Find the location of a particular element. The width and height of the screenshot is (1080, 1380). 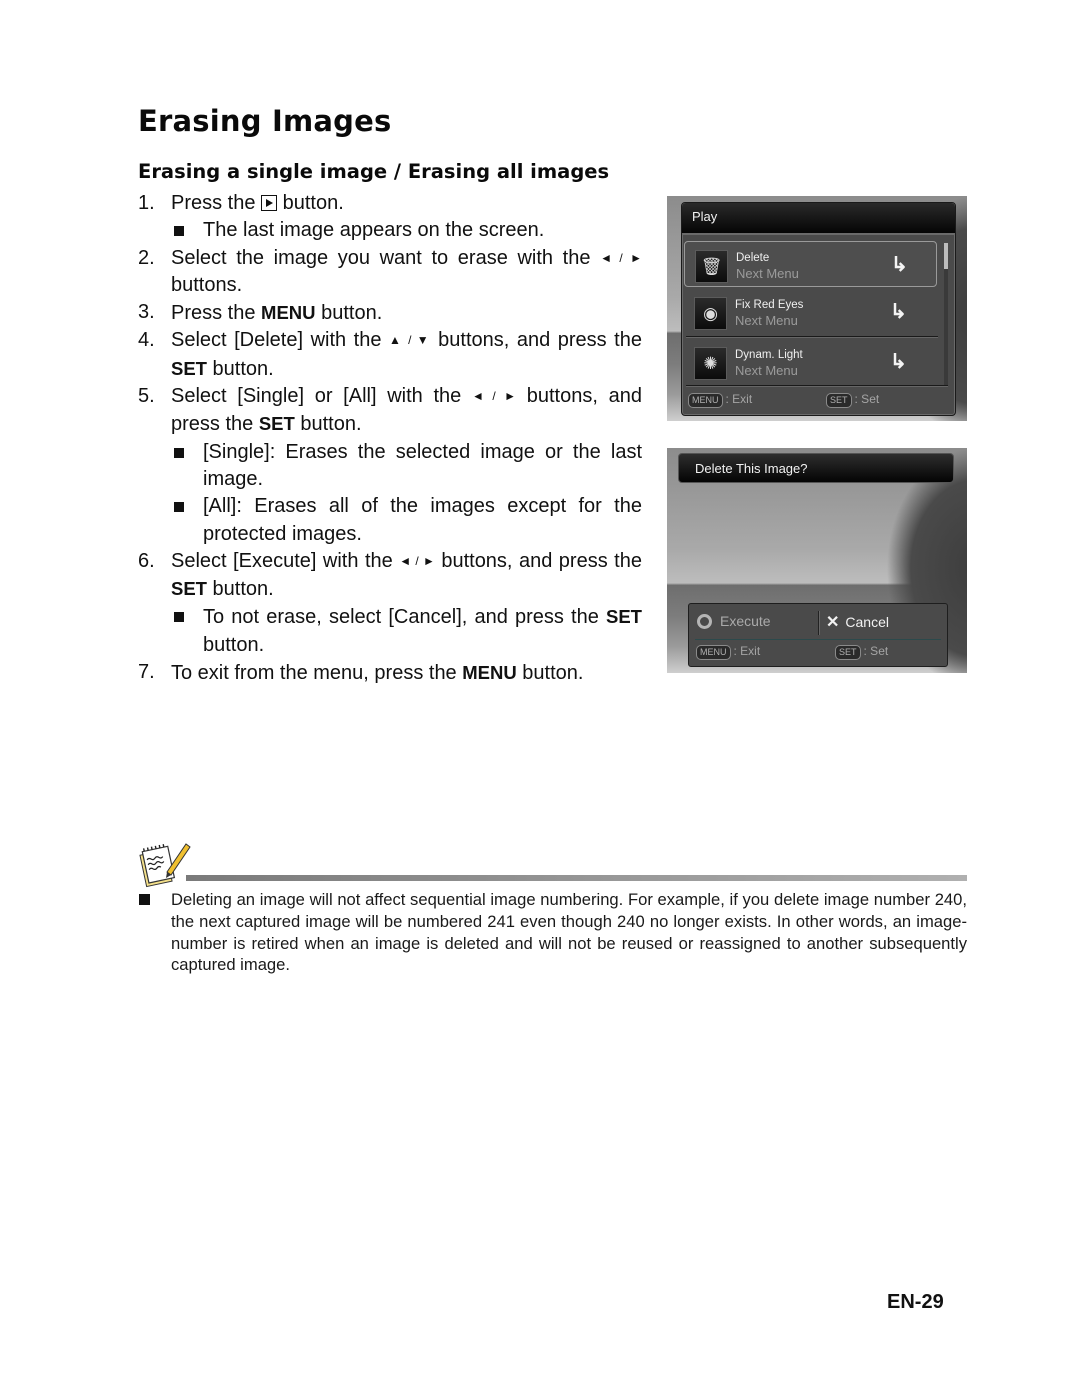

menu-item-delete: 🗑 Delete Next Menu ↳ is located at coordinates (810, 264).